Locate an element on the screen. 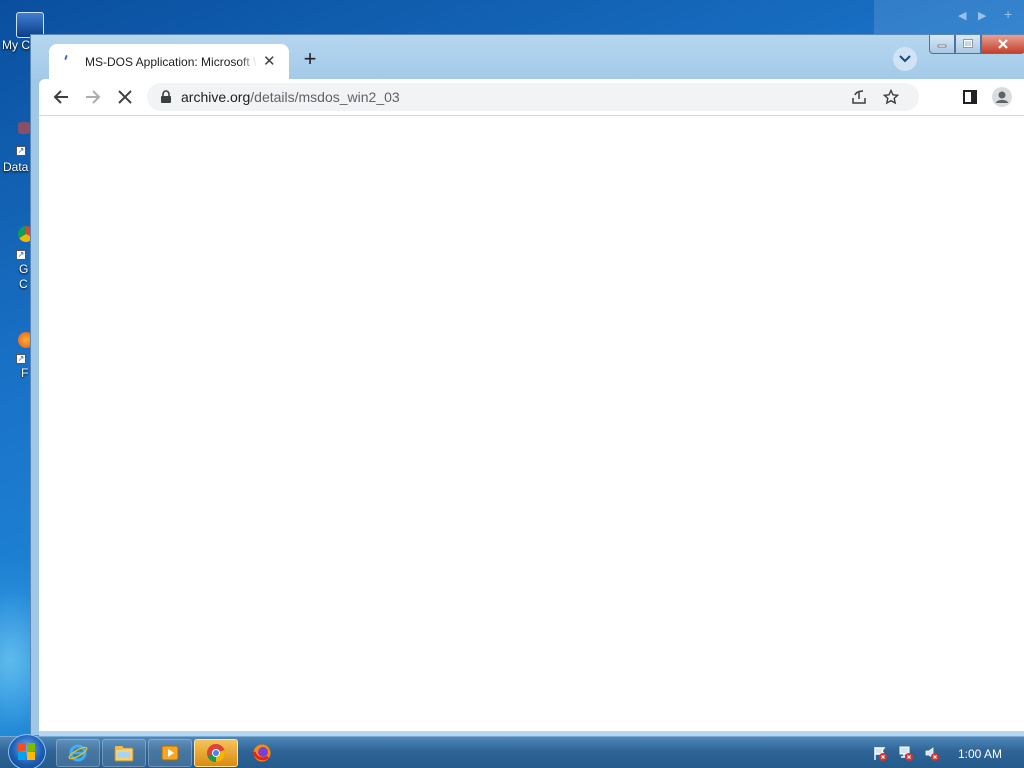  bookmark-star-icon is located at coordinates (891, 97).